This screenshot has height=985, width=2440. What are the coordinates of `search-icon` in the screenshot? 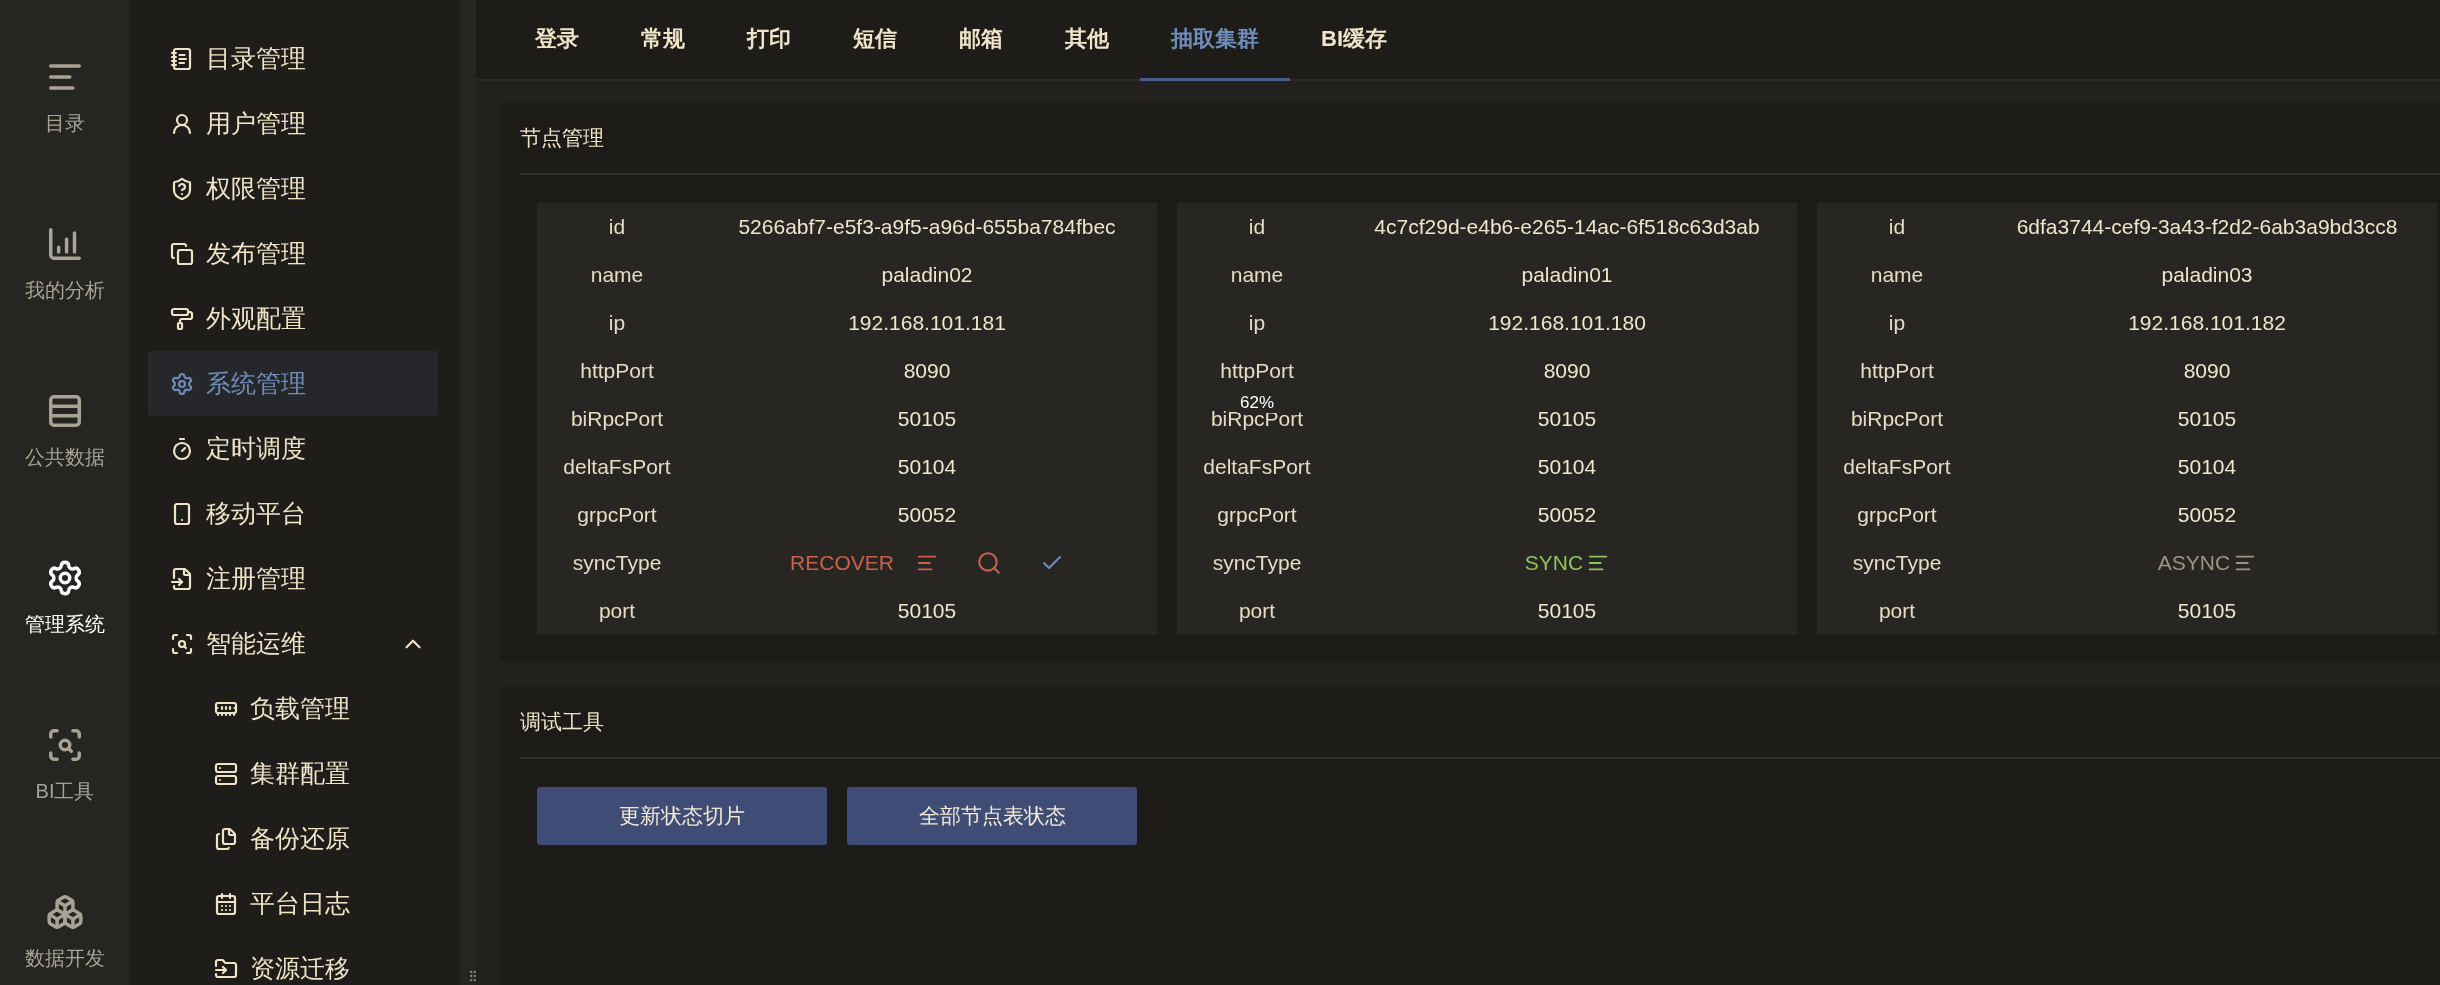 It's located at (988, 563).